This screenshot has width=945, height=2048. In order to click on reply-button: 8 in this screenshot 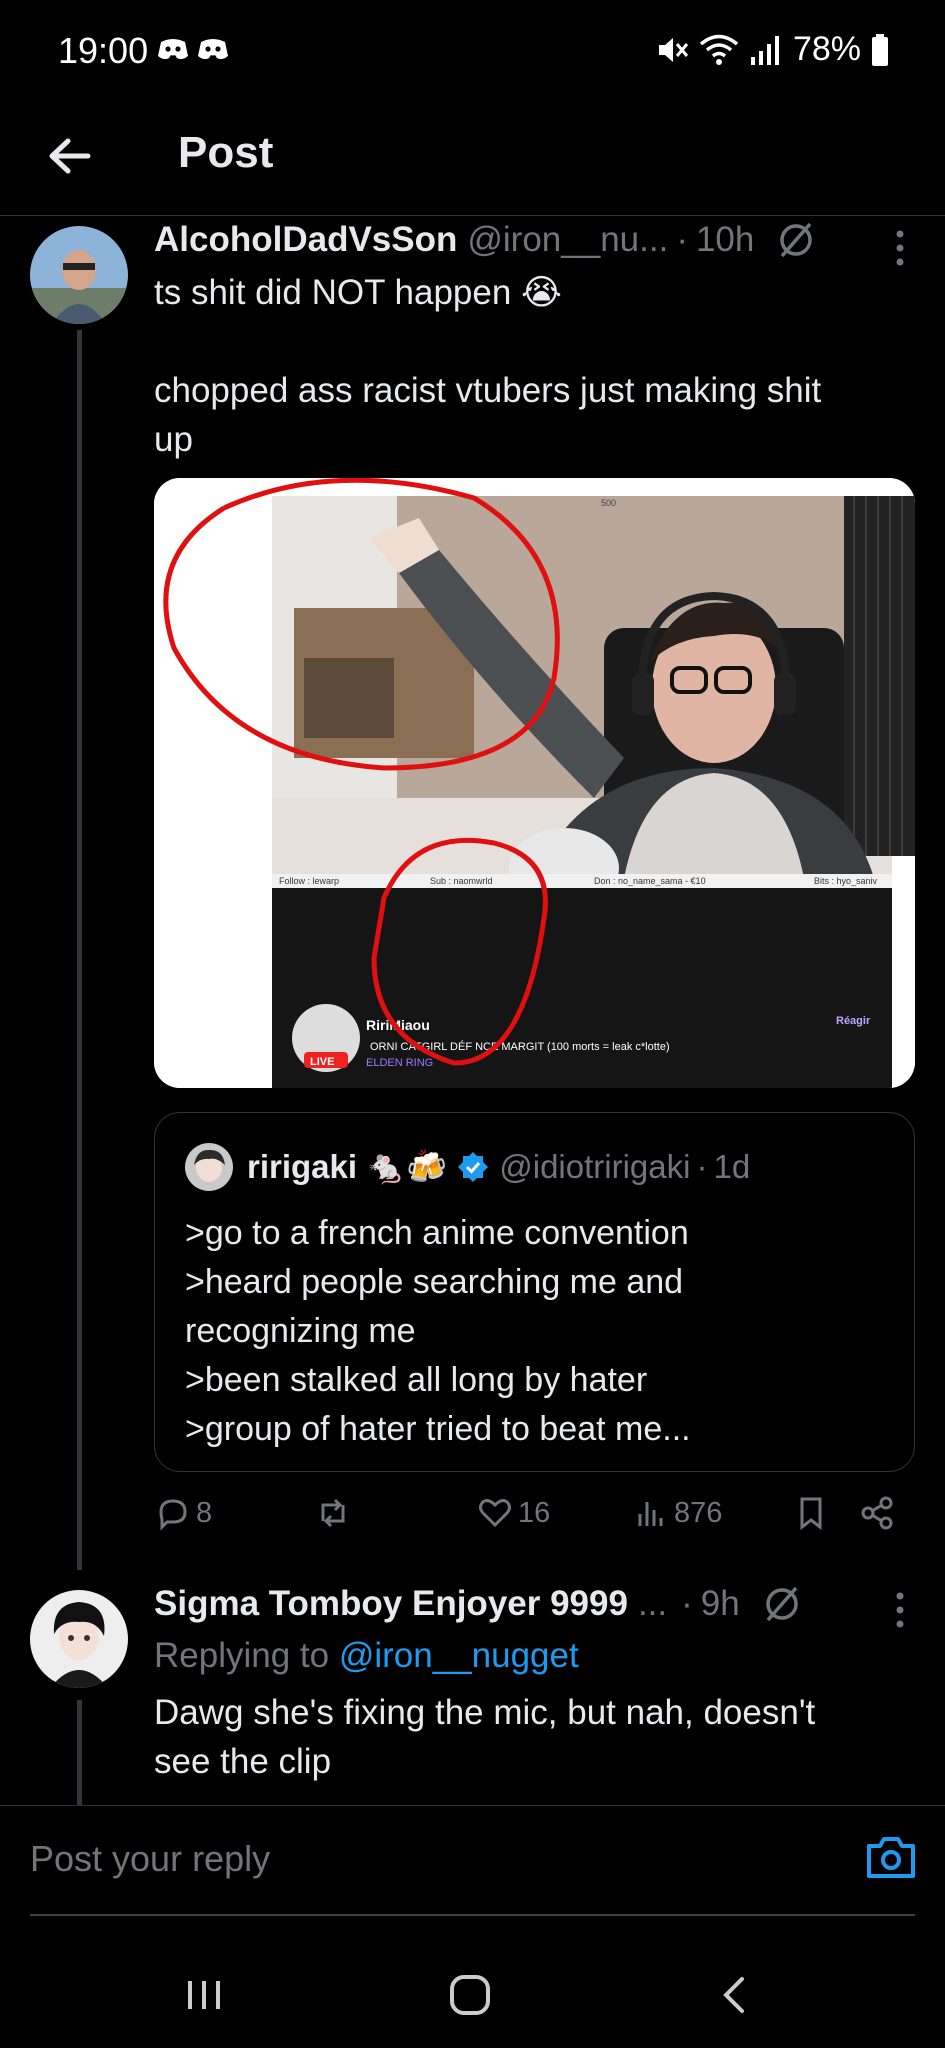, I will do `click(183, 1513)`.